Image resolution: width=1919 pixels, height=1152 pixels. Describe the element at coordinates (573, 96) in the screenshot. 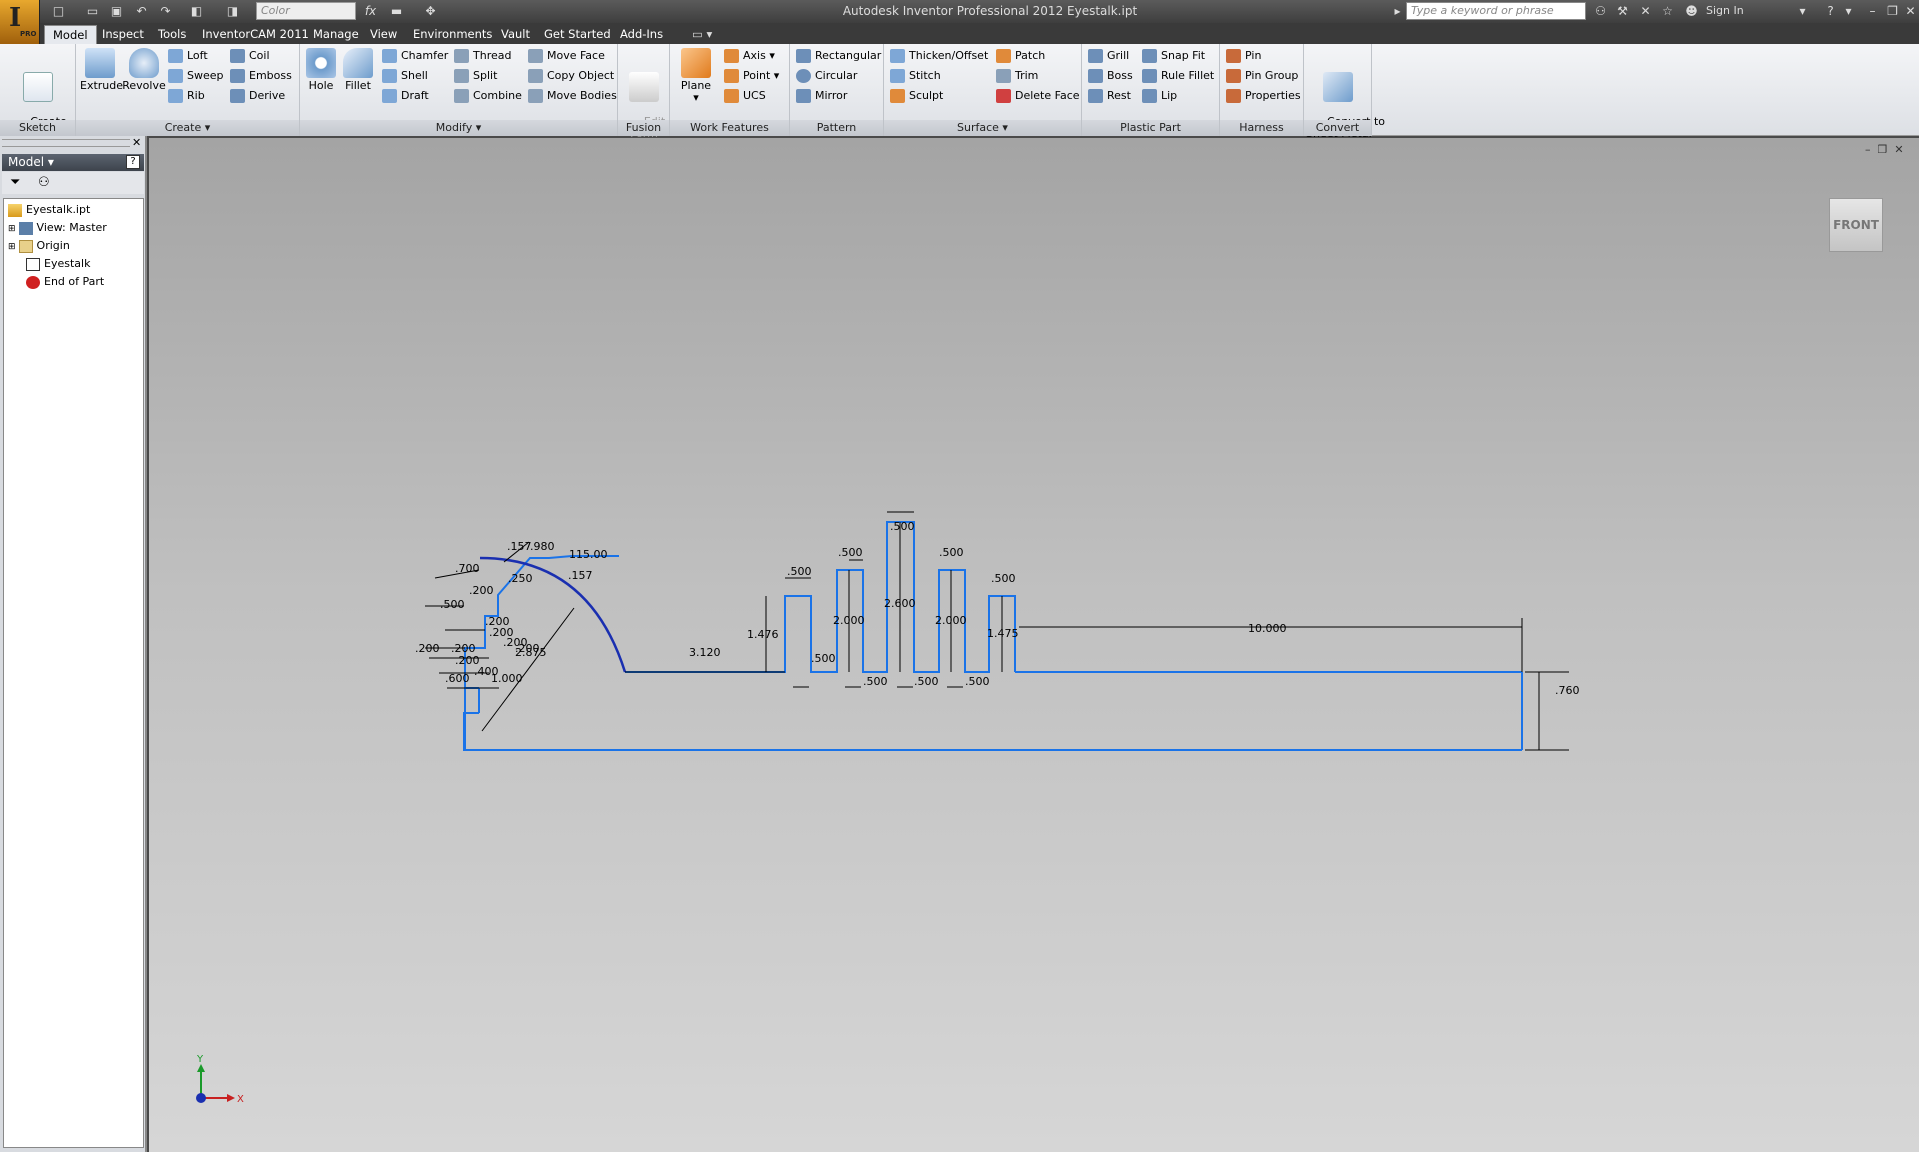

I see `move-bodies-button: Move Bodies` at that location.